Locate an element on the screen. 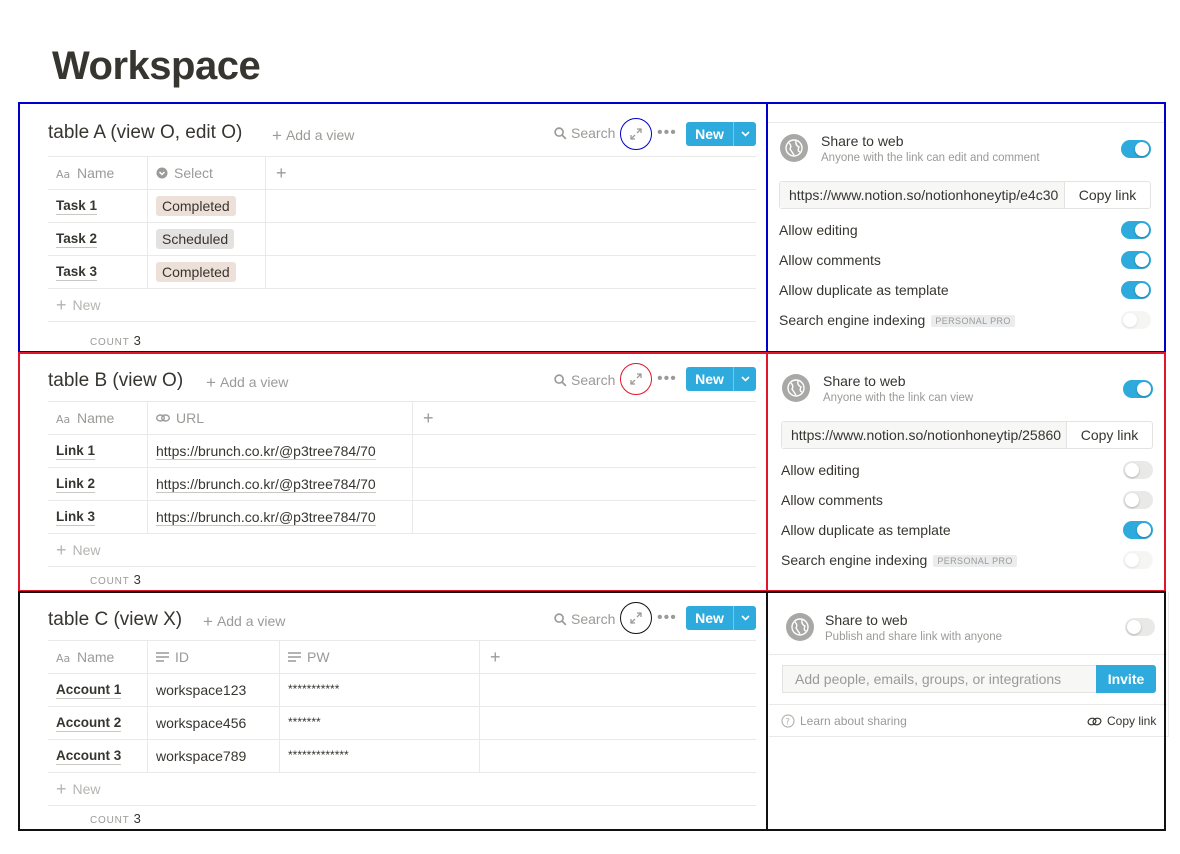 The image size is (1180, 854). row-name: Link 1 is located at coordinates (98, 451).